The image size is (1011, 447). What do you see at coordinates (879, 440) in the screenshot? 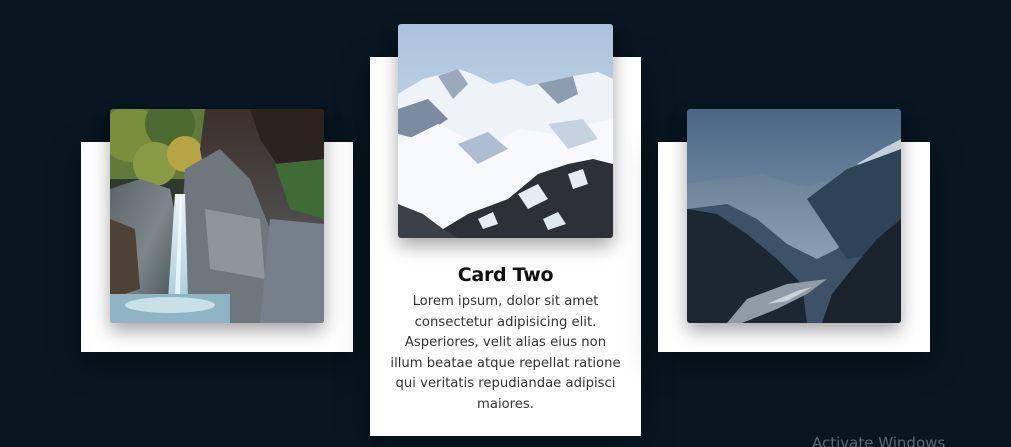
I see `activate-windows-watermark: Activate Windows` at bounding box center [879, 440].